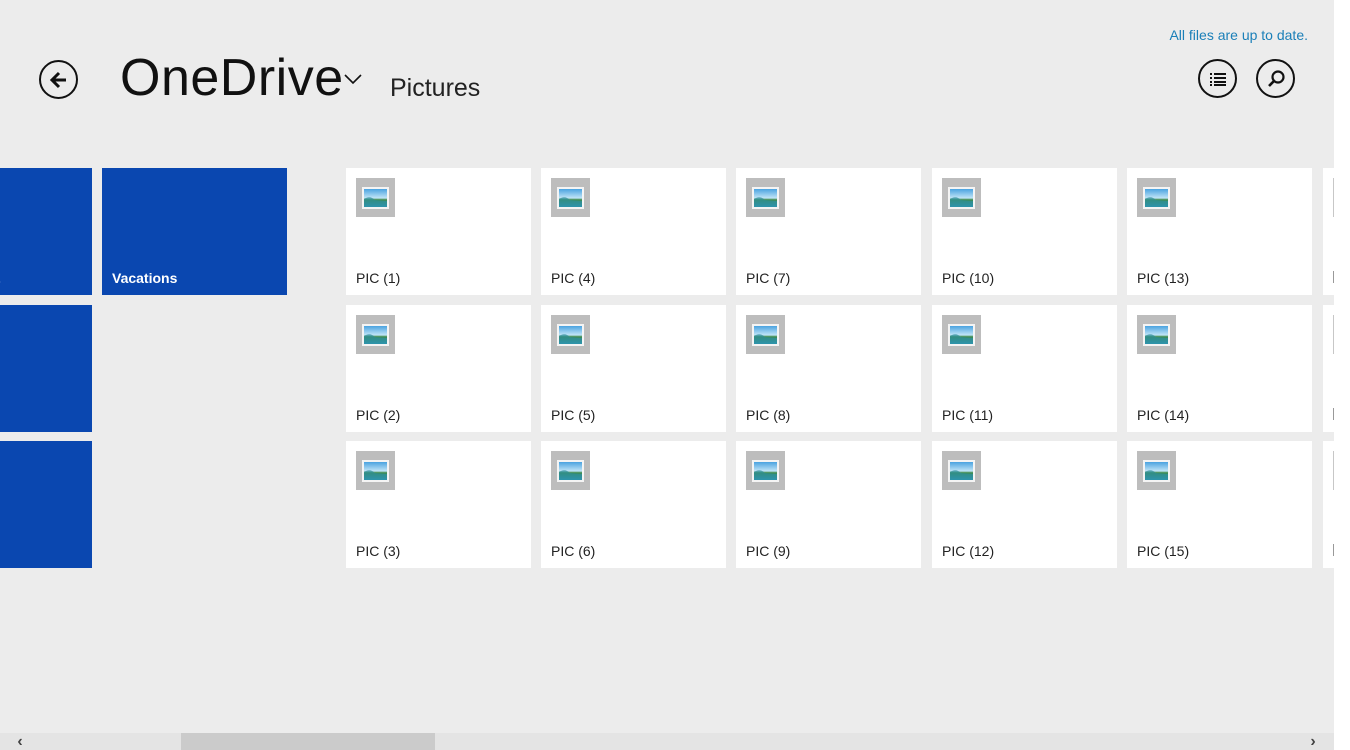 Image resolution: width=1350 pixels, height=750 pixels. Describe the element at coordinates (378, 278) in the screenshot. I see `file-label: PIC (1)` at that location.